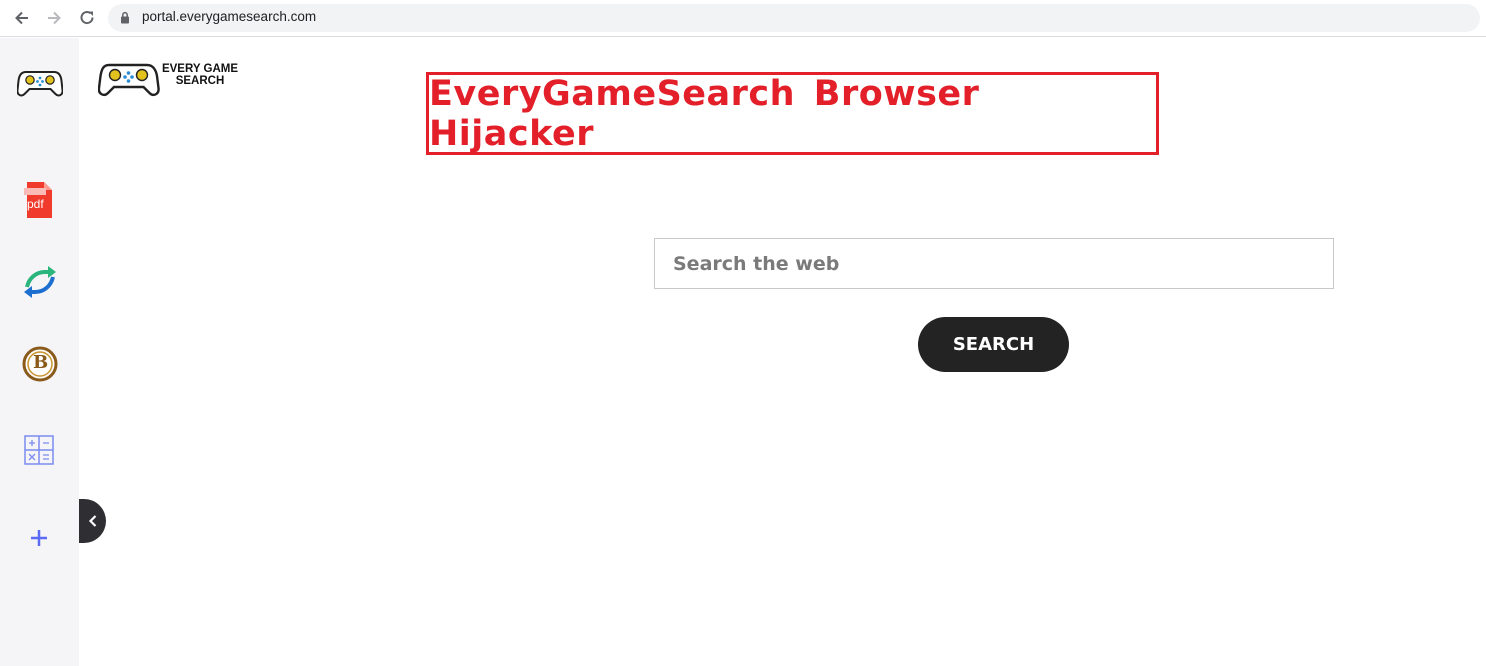  I want to click on chevron-left-icon, so click(92, 521).